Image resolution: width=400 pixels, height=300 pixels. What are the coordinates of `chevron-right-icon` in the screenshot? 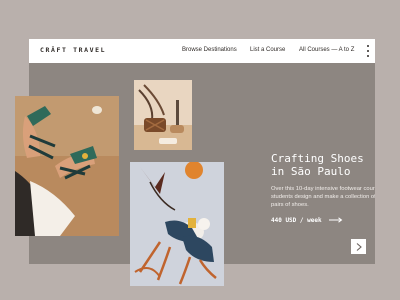 It's located at (359, 246).